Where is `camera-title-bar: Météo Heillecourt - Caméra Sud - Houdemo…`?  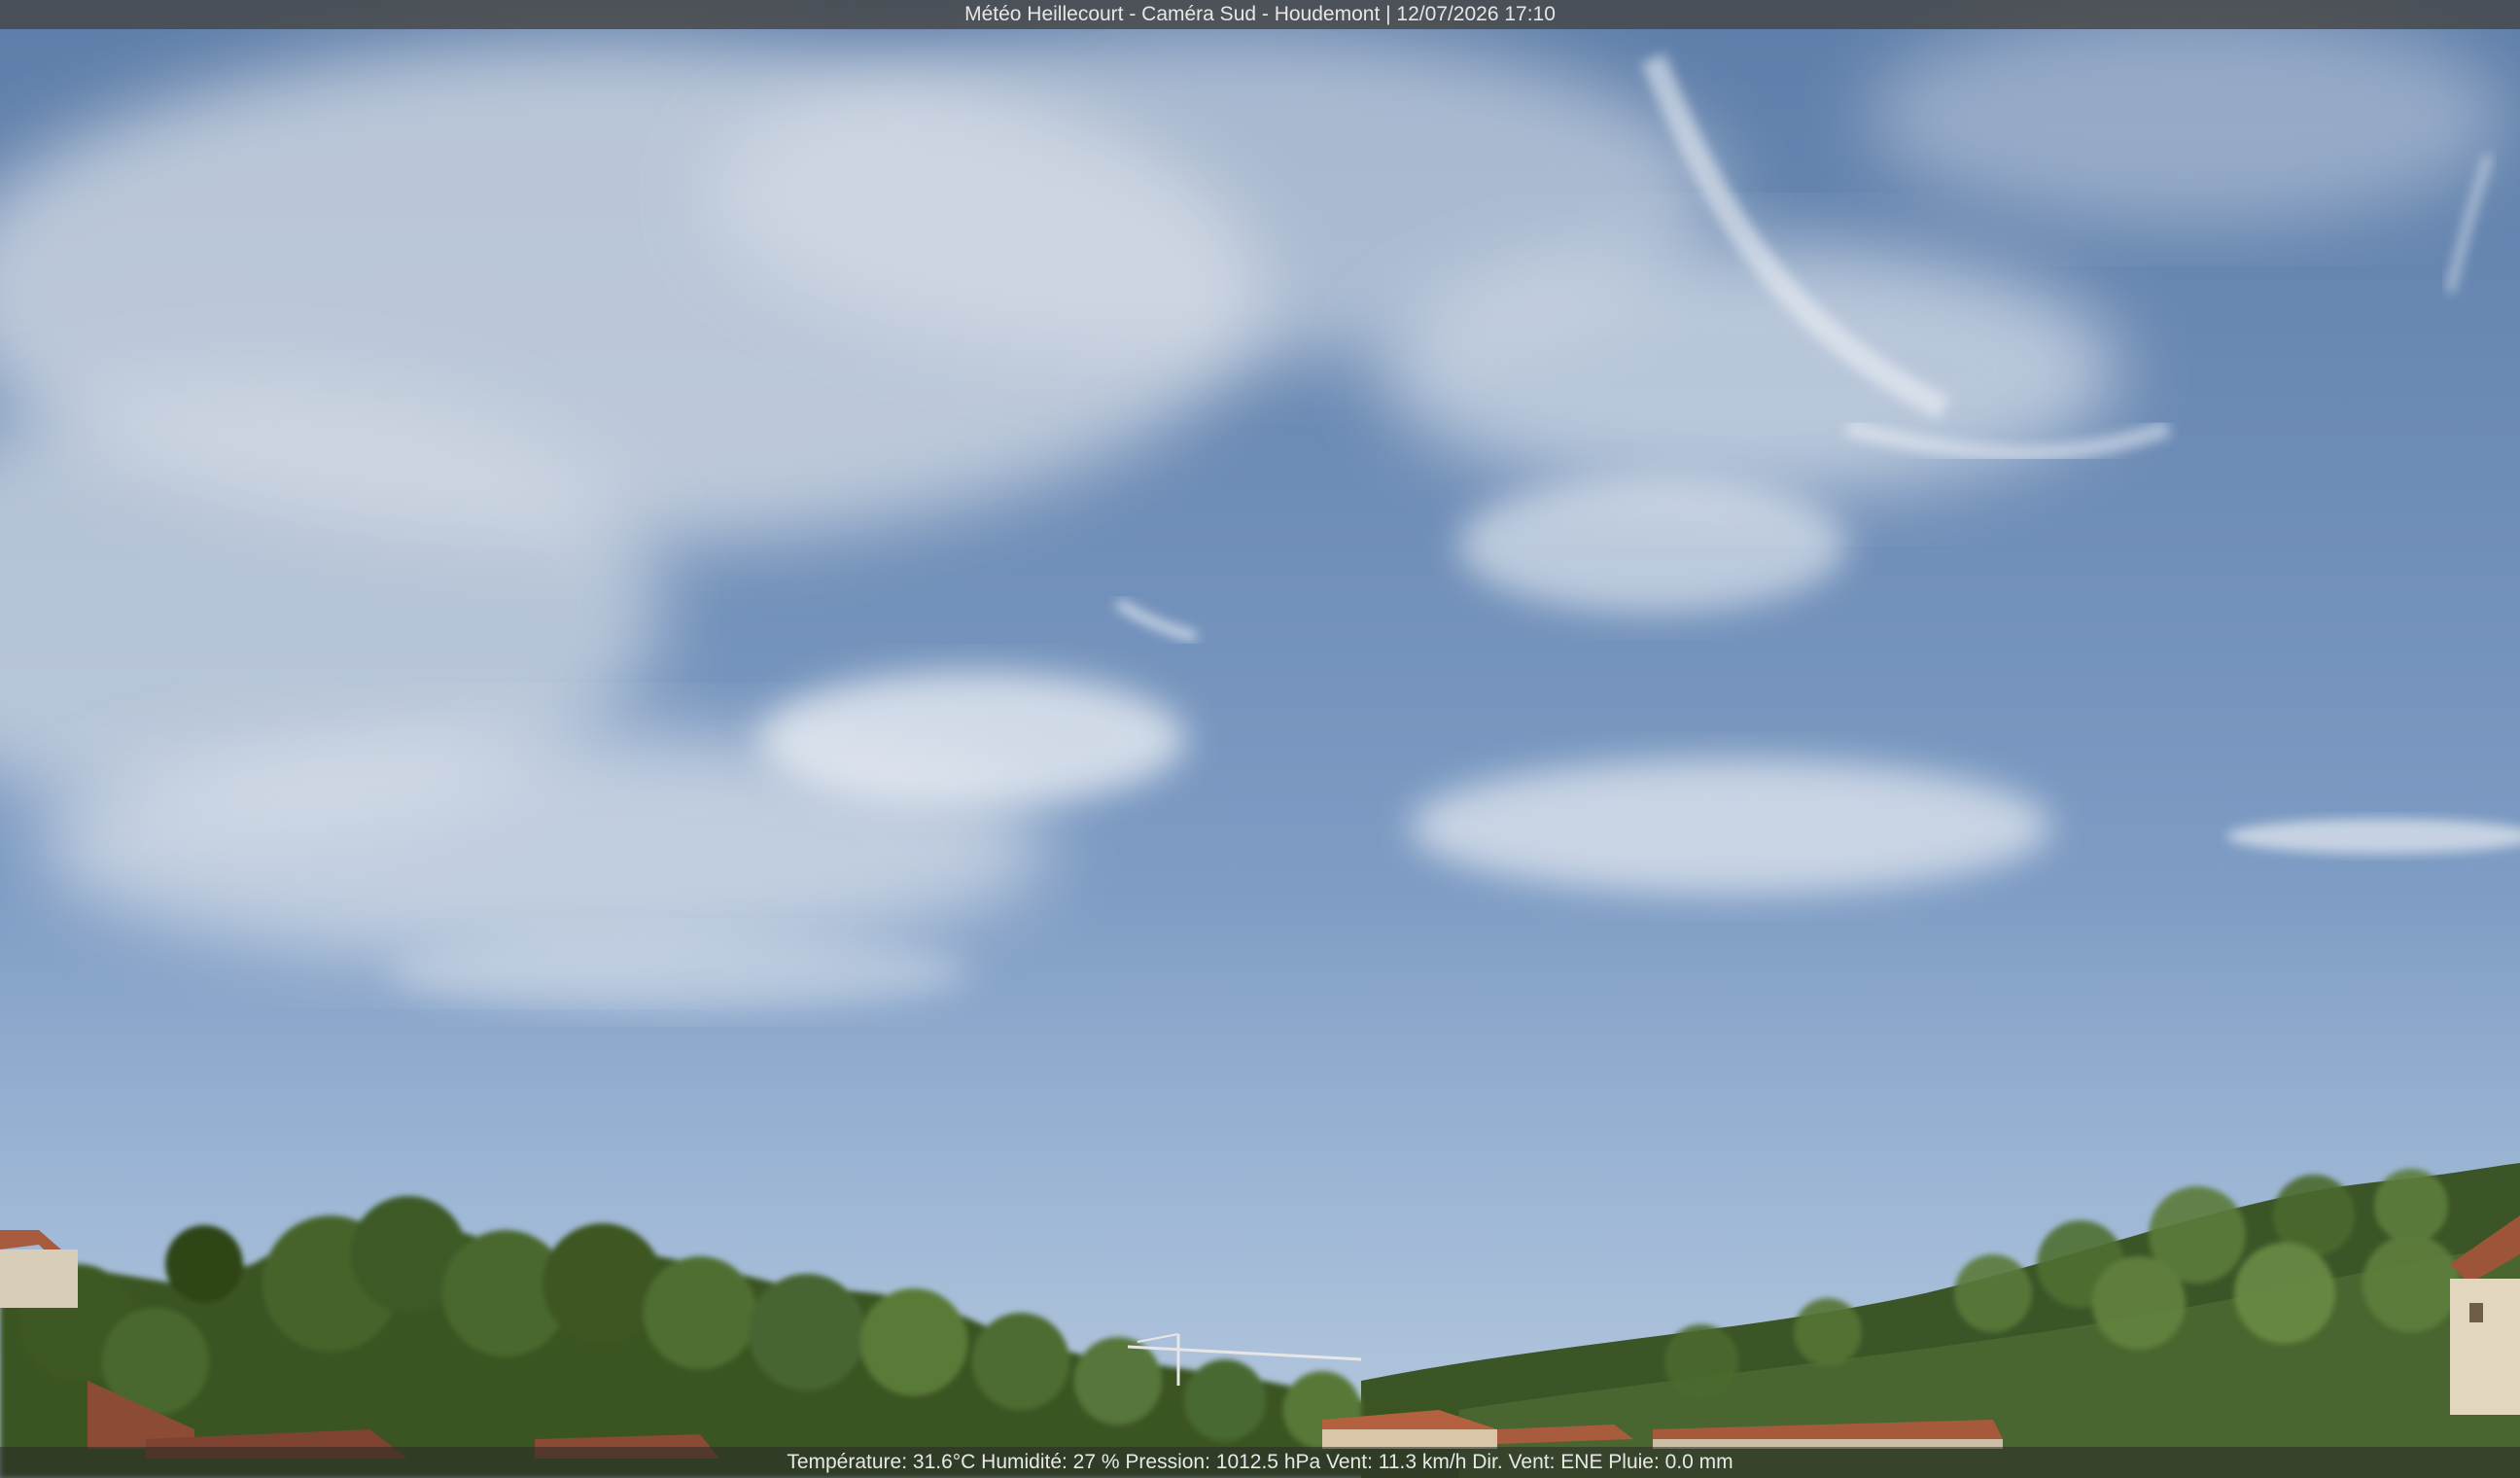 camera-title-bar: Météo Heillecourt - Caméra Sud - Houdemo… is located at coordinates (1260, 14).